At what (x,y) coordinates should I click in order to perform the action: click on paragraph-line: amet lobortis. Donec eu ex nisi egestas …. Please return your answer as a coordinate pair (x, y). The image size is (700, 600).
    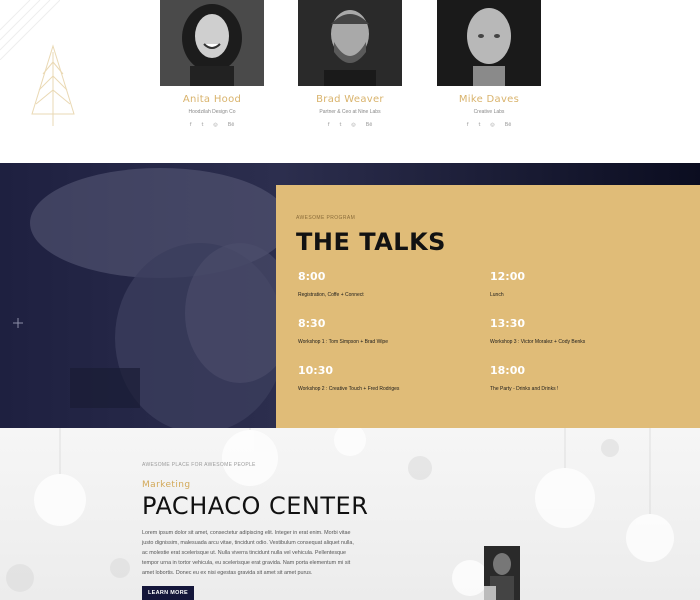
    Looking at the image, I should click on (227, 573).